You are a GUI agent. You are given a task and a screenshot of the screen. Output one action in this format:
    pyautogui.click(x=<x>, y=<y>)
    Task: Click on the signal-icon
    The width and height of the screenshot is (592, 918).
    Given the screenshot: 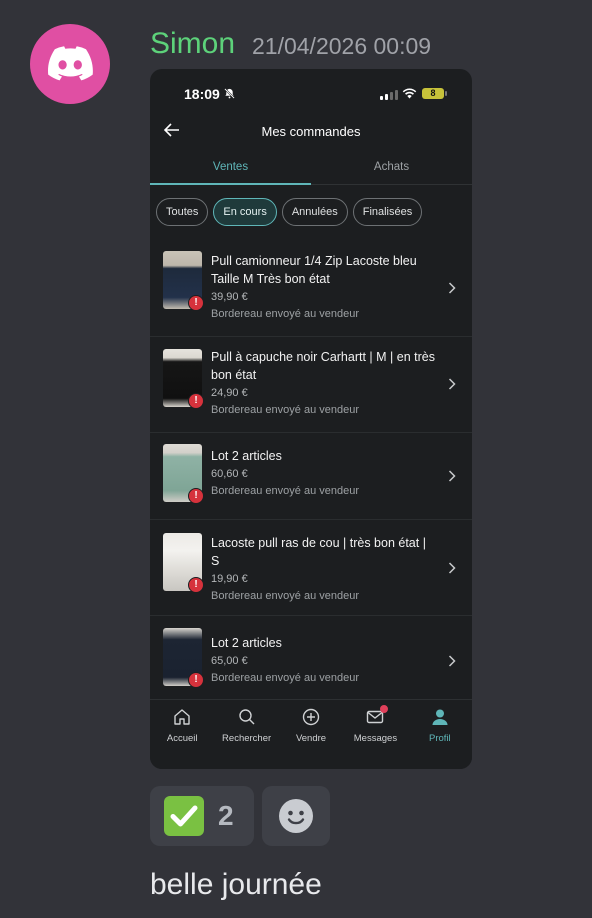 What is the action you would take?
    pyautogui.click(x=389, y=94)
    